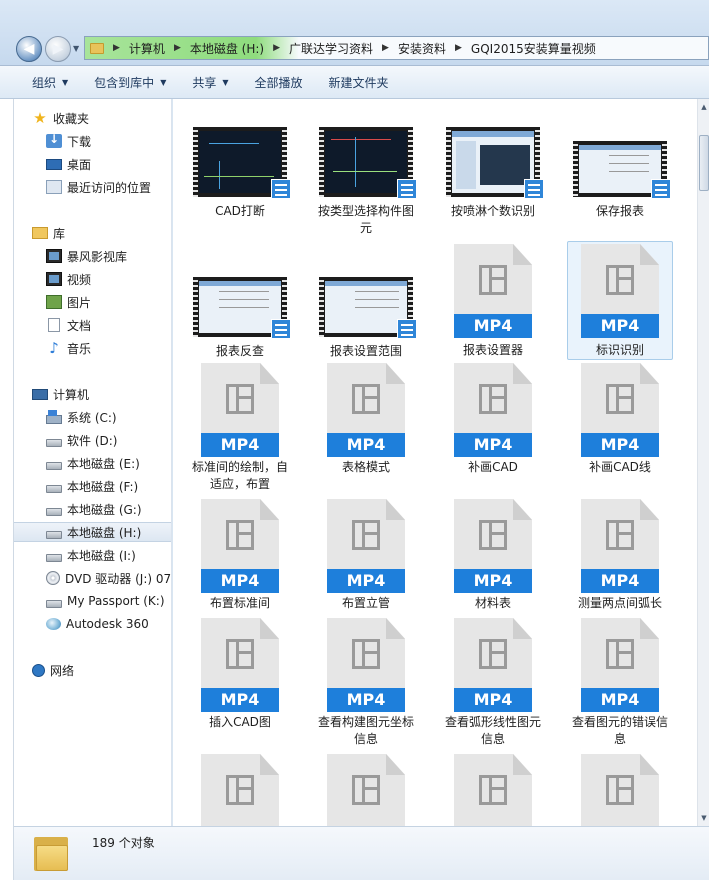 This screenshot has height=880, width=709. I want to click on file-item: MP4 材料表, so click(493, 555).